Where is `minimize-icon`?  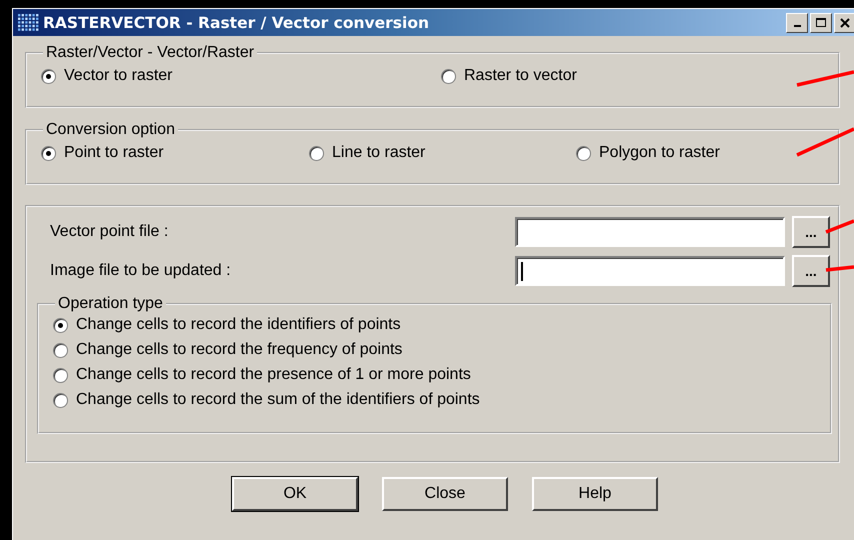 minimize-icon is located at coordinates (797, 26).